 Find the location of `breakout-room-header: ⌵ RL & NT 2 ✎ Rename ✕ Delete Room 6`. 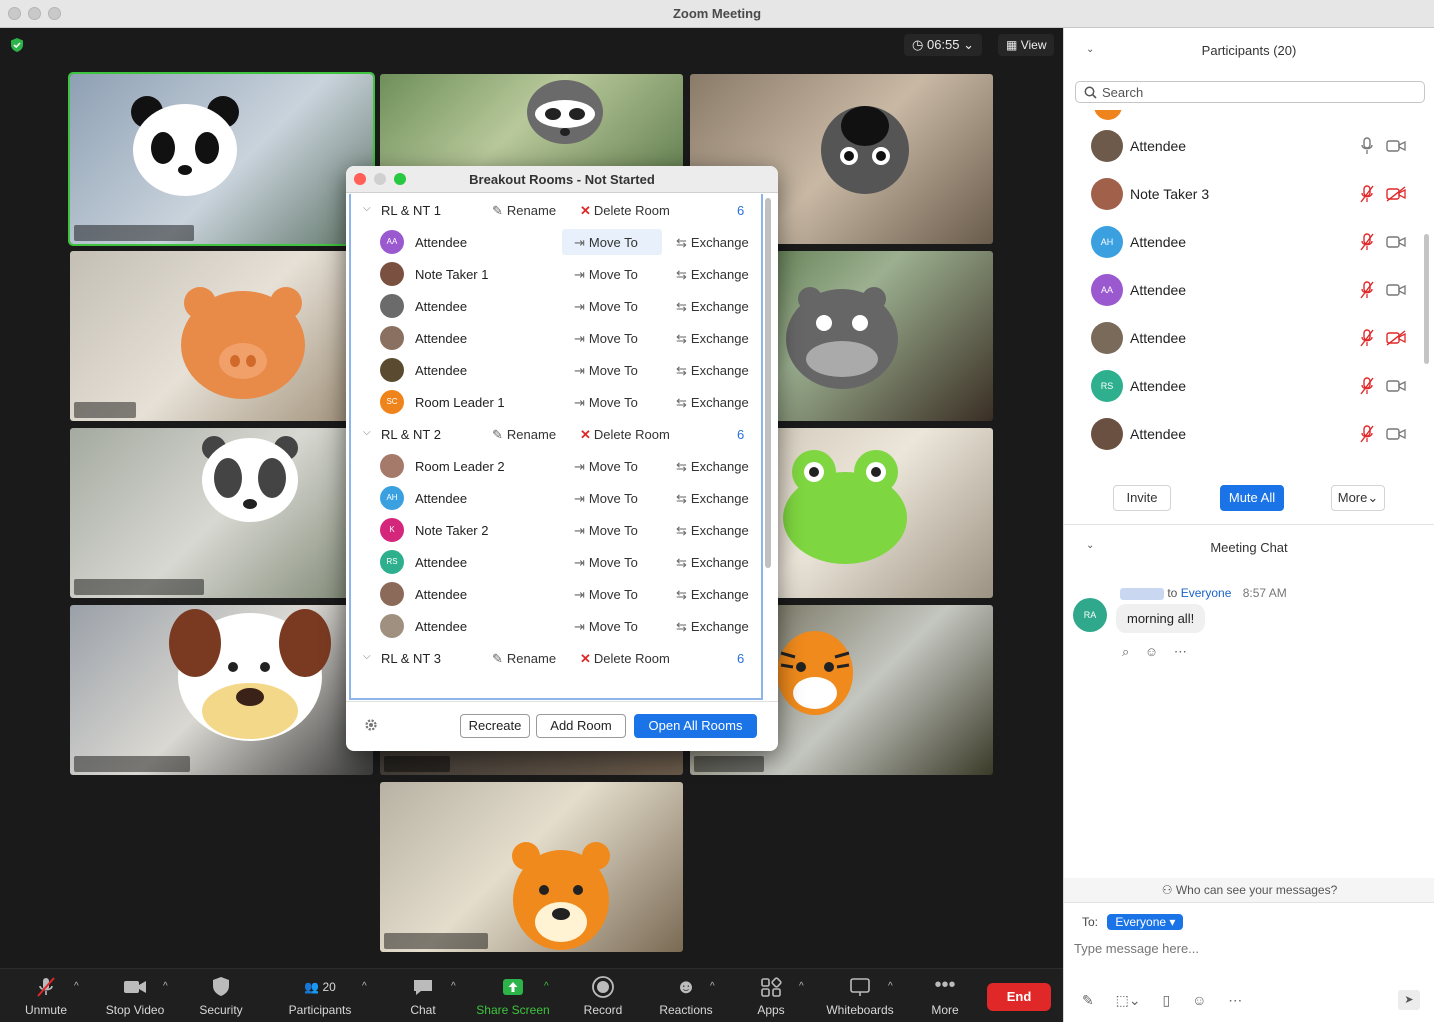

breakout-room-header: ⌵ RL & NT 2 ✎ Rename ✕ Delete Room 6 is located at coordinates (556, 434).